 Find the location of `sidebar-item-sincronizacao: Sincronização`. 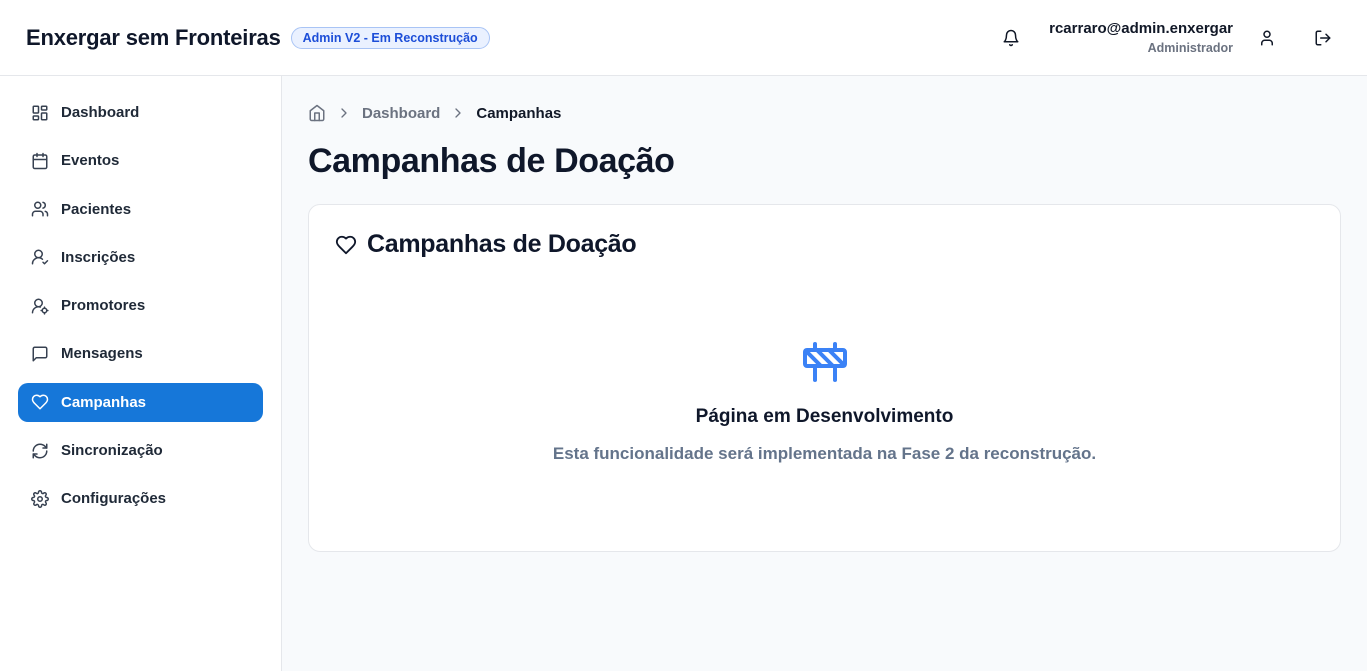

sidebar-item-sincronizacao: Sincronização is located at coordinates (140, 450).